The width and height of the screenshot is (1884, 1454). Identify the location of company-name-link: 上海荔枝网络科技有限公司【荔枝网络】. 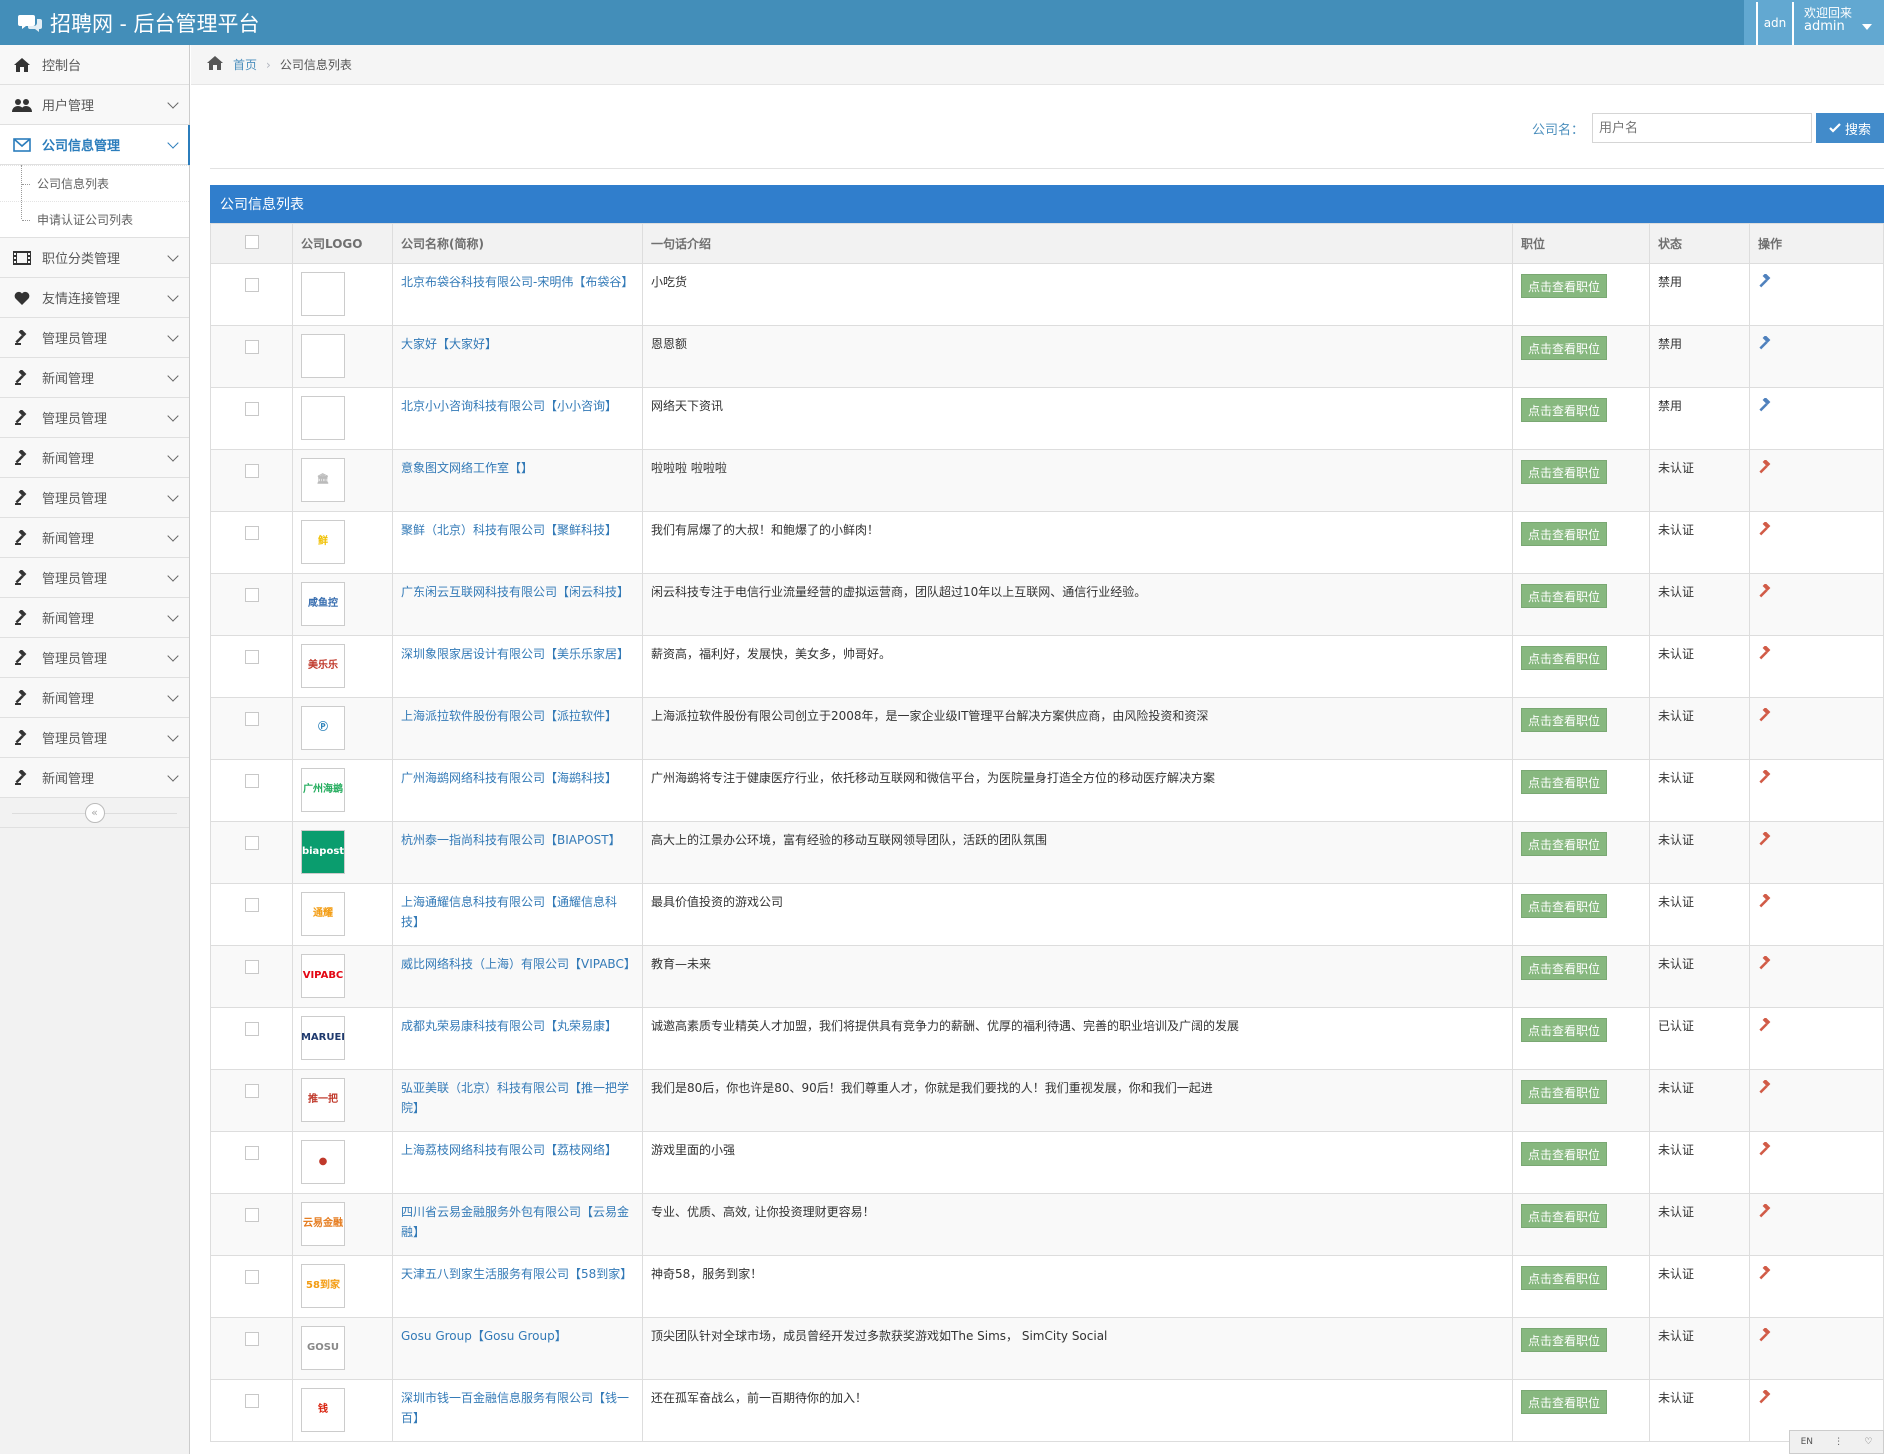
(509, 1150).